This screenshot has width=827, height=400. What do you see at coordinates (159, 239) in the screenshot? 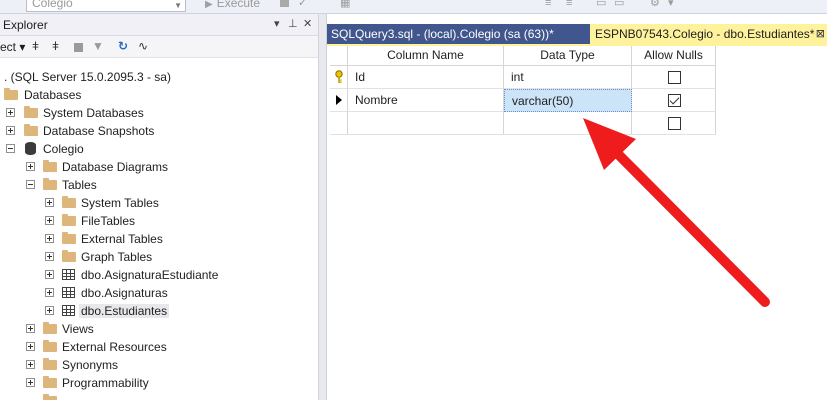
I see `tree-node-external-tables: External Tables` at bounding box center [159, 239].